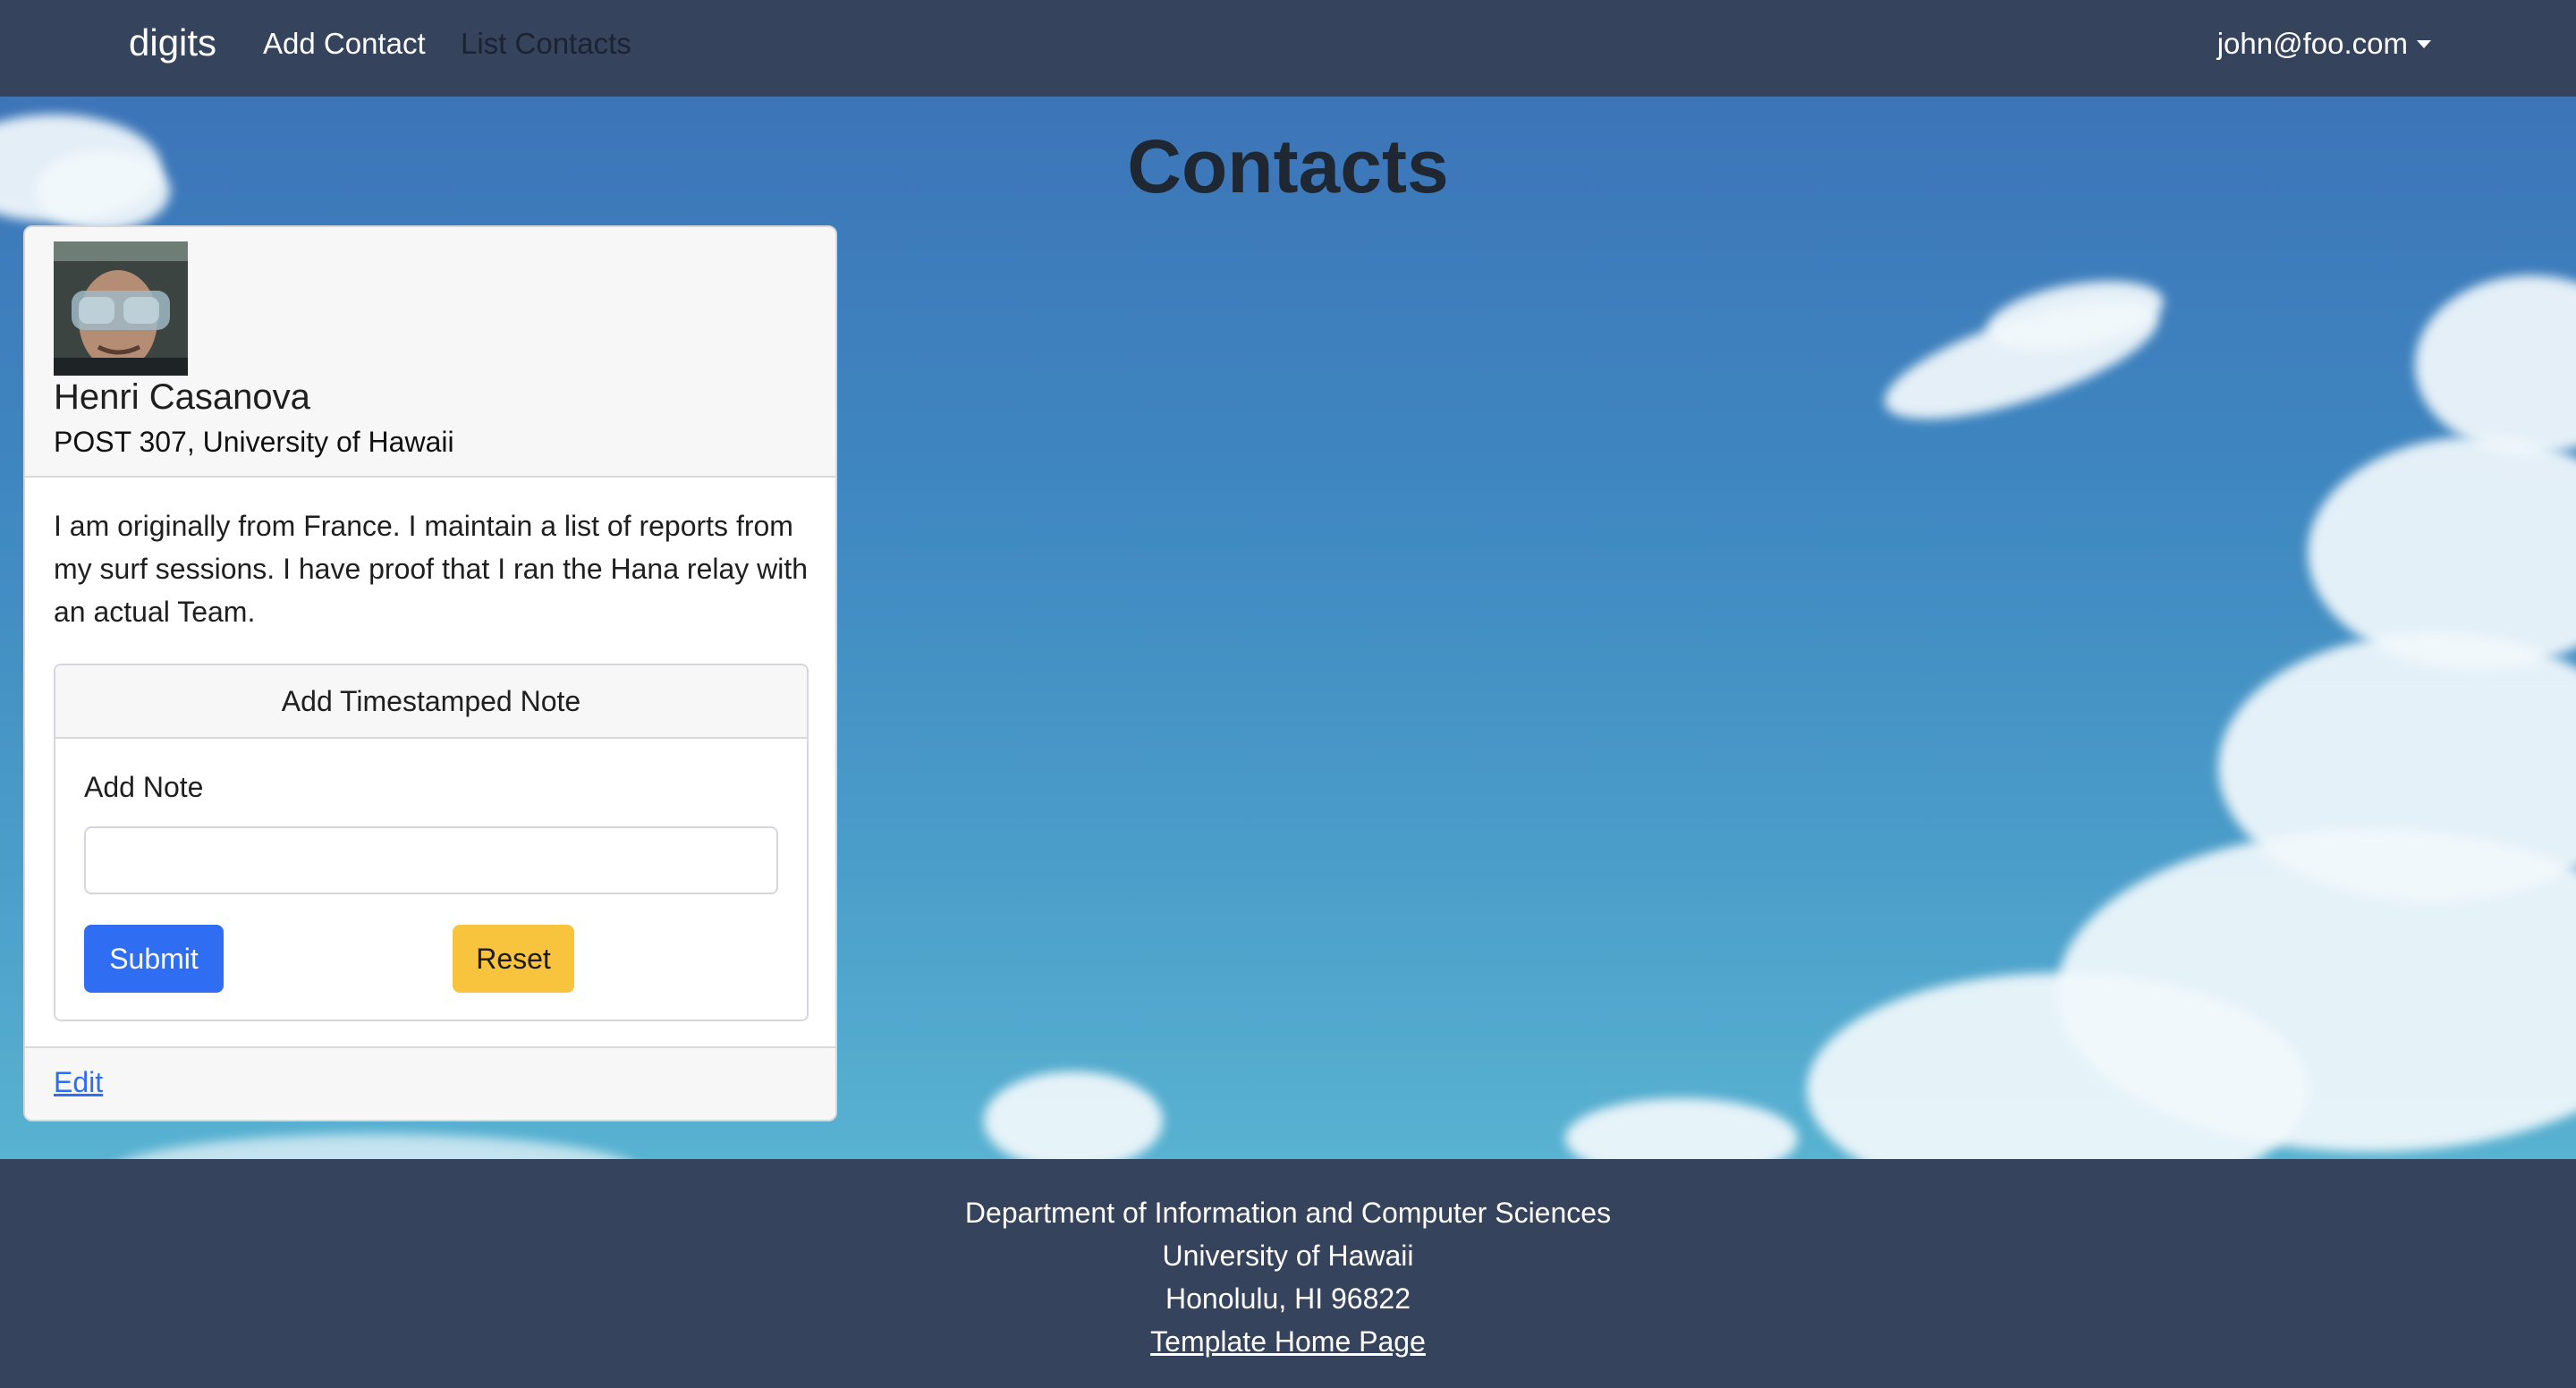 The width and height of the screenshot is (2576, 1388). What do you see at coordinates (2424, 44) in the screenshot?
I see `chevron-down-icon` at bounding box center [2424, 44].